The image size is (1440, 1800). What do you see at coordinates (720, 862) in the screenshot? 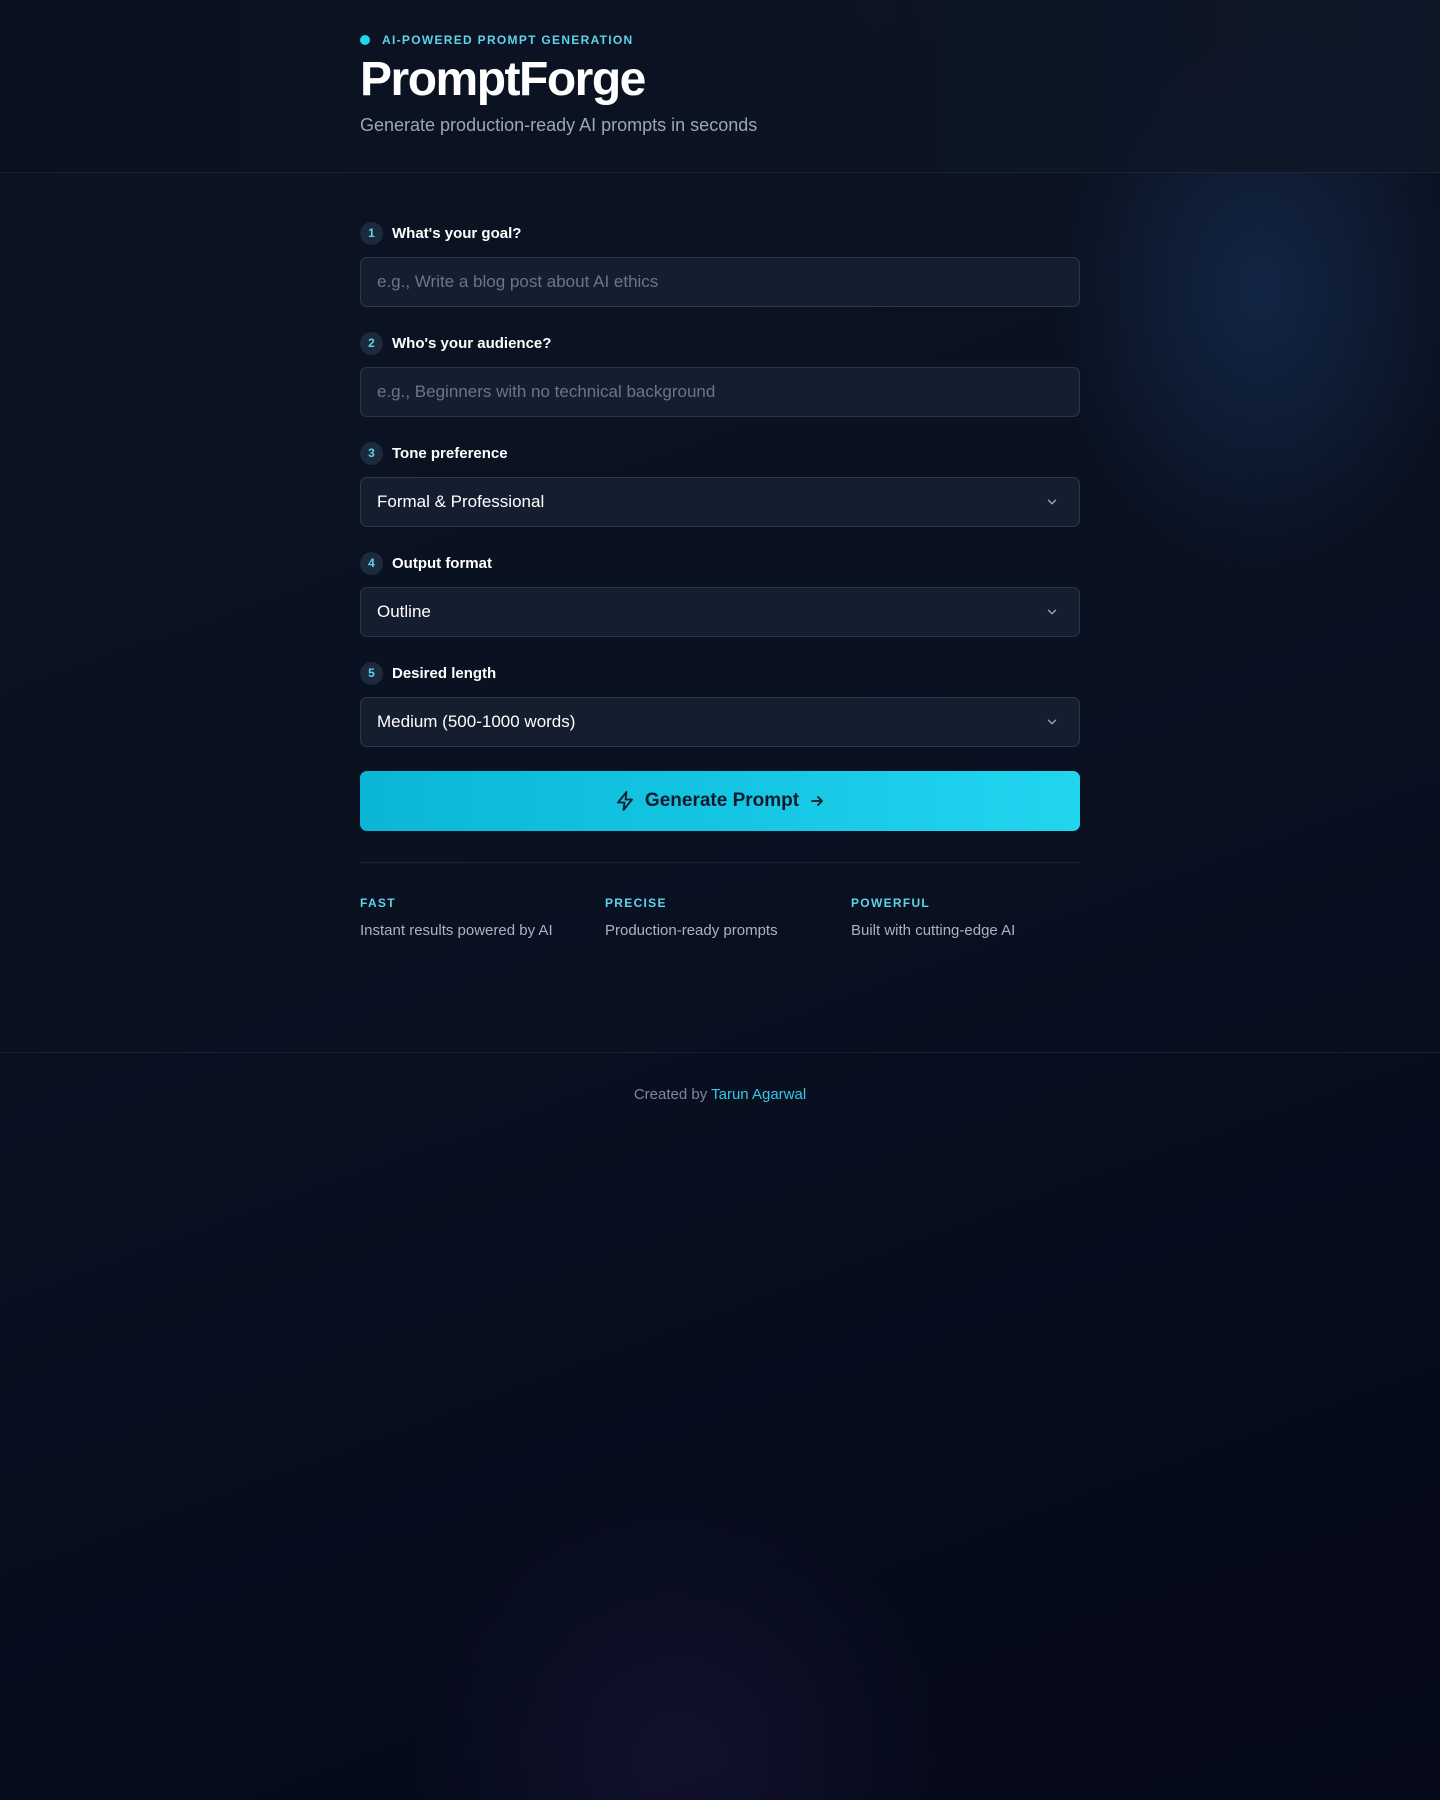
I see `section-divider` at bounding box center [720, 862].